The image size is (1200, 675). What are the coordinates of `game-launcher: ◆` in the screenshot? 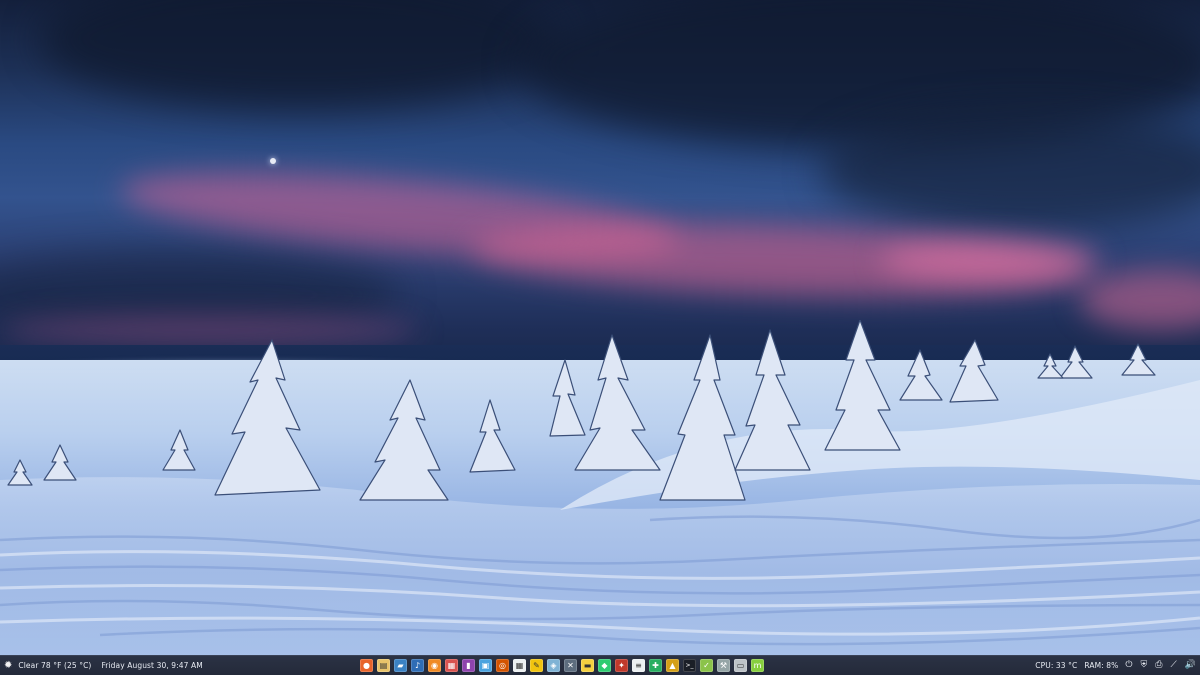 It's located at (604, 665).